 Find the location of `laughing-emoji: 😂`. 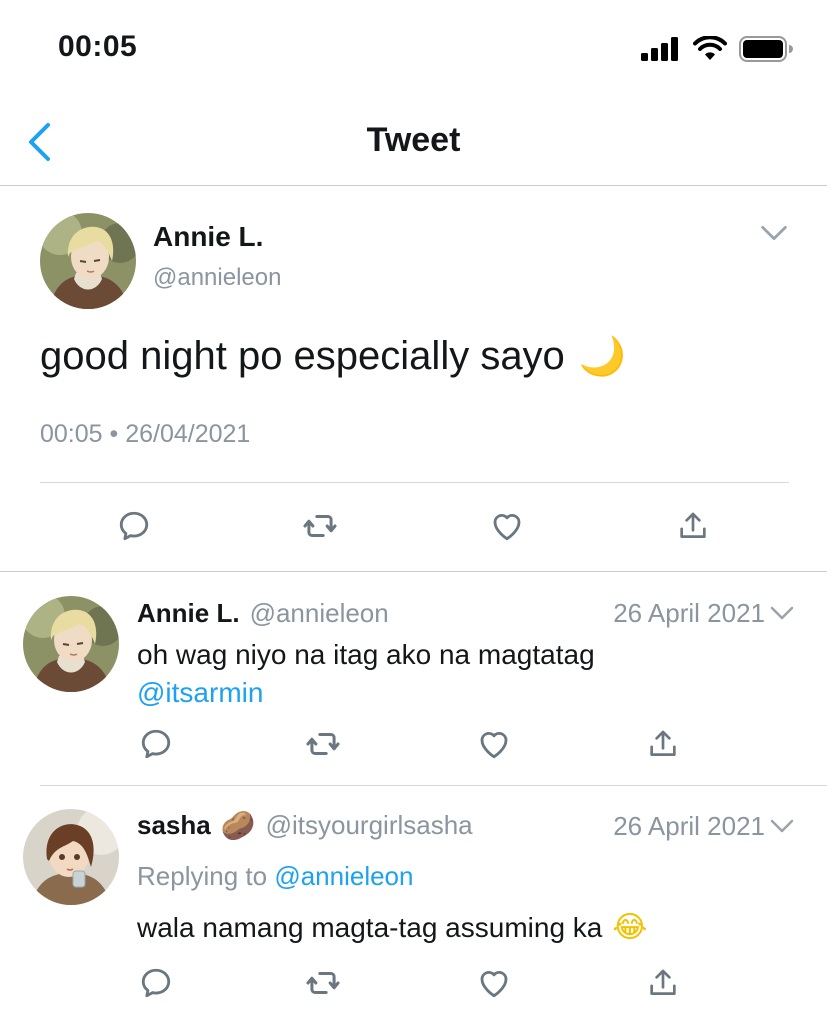

laughing-emoji: 😂 is located at coordinates (630, 927).